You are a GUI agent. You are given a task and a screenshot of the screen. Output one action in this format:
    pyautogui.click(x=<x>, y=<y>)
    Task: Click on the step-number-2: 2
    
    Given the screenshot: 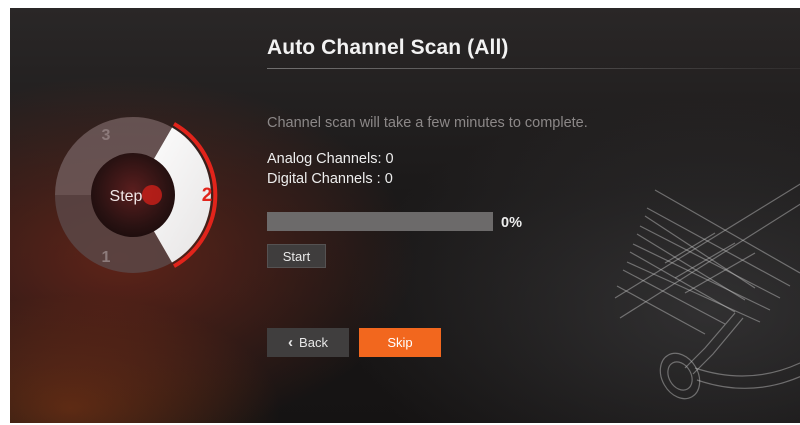 What is the action you would take?
    pyautogui.click(x=207, y=195)
    